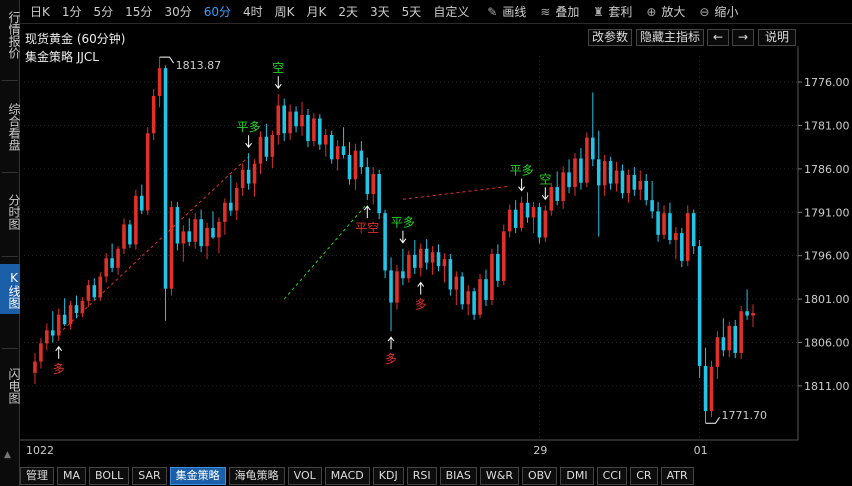  What do you see at coordinates (499, 476) in the screenshot?
I see `tab-11: W&R` at bounding box center [499, 476].